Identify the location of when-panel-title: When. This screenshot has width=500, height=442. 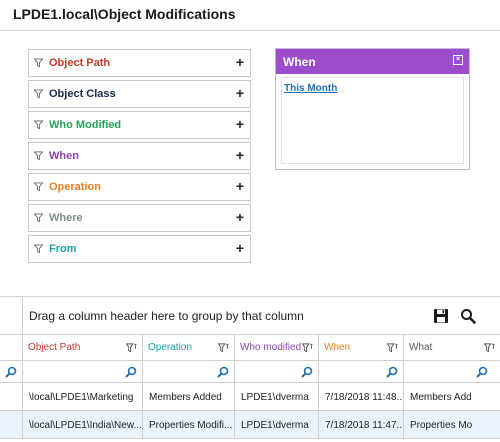
(299, 62).